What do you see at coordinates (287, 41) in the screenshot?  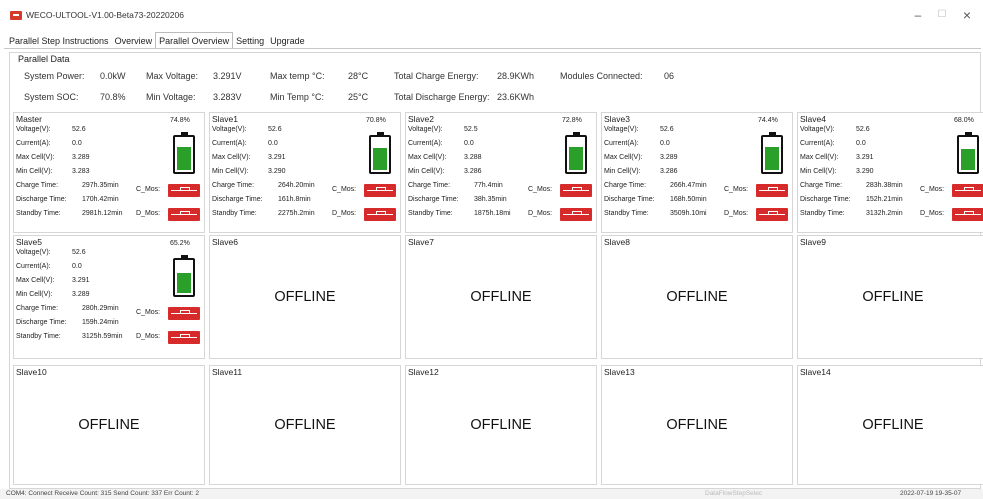 I see `tab-upgrade: Upgrade` at bounding box center [287, 41].